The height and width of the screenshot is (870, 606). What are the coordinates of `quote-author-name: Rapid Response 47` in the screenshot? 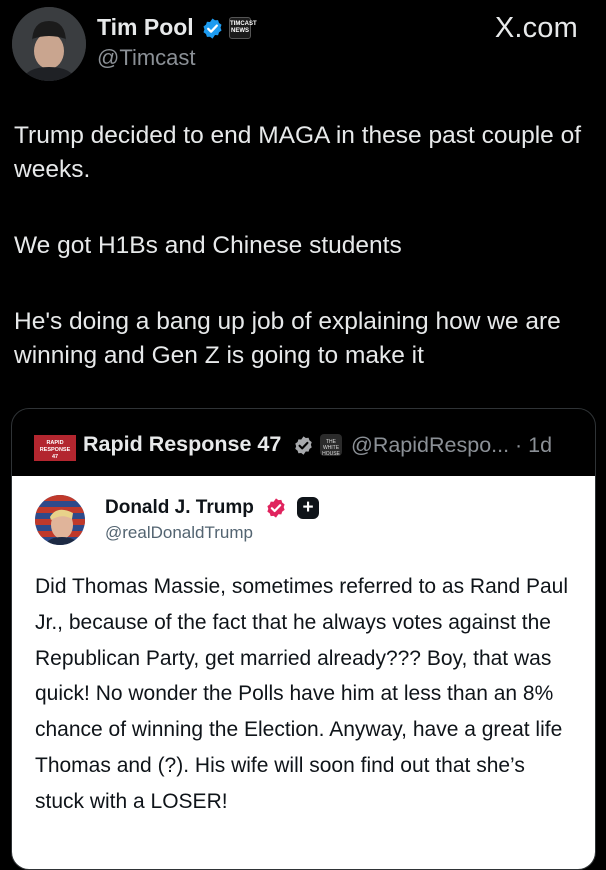 It's located at (182, 444).